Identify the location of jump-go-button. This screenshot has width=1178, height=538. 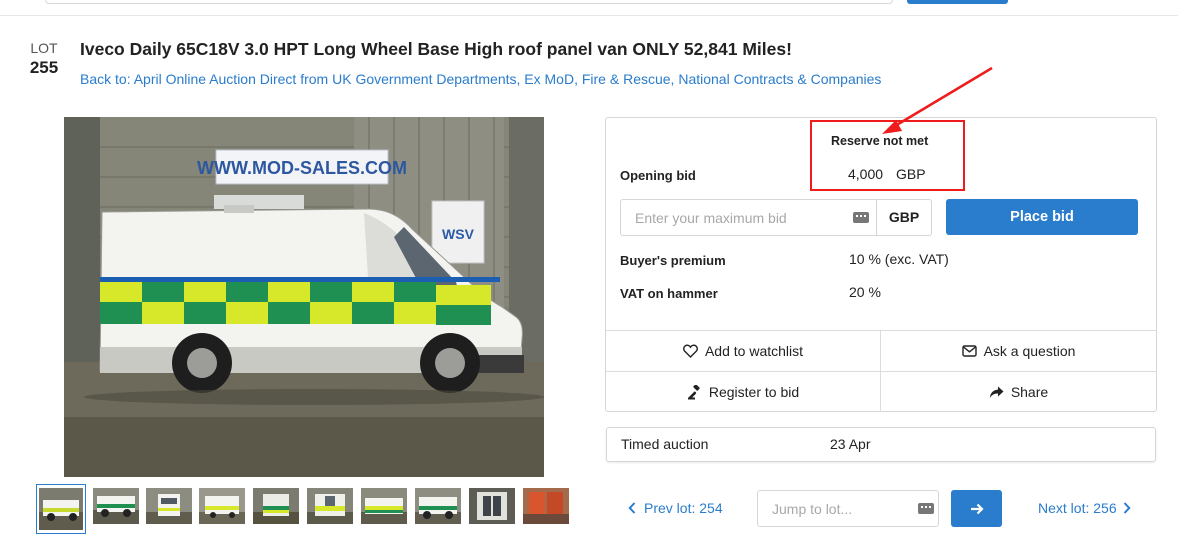
(976, 508).